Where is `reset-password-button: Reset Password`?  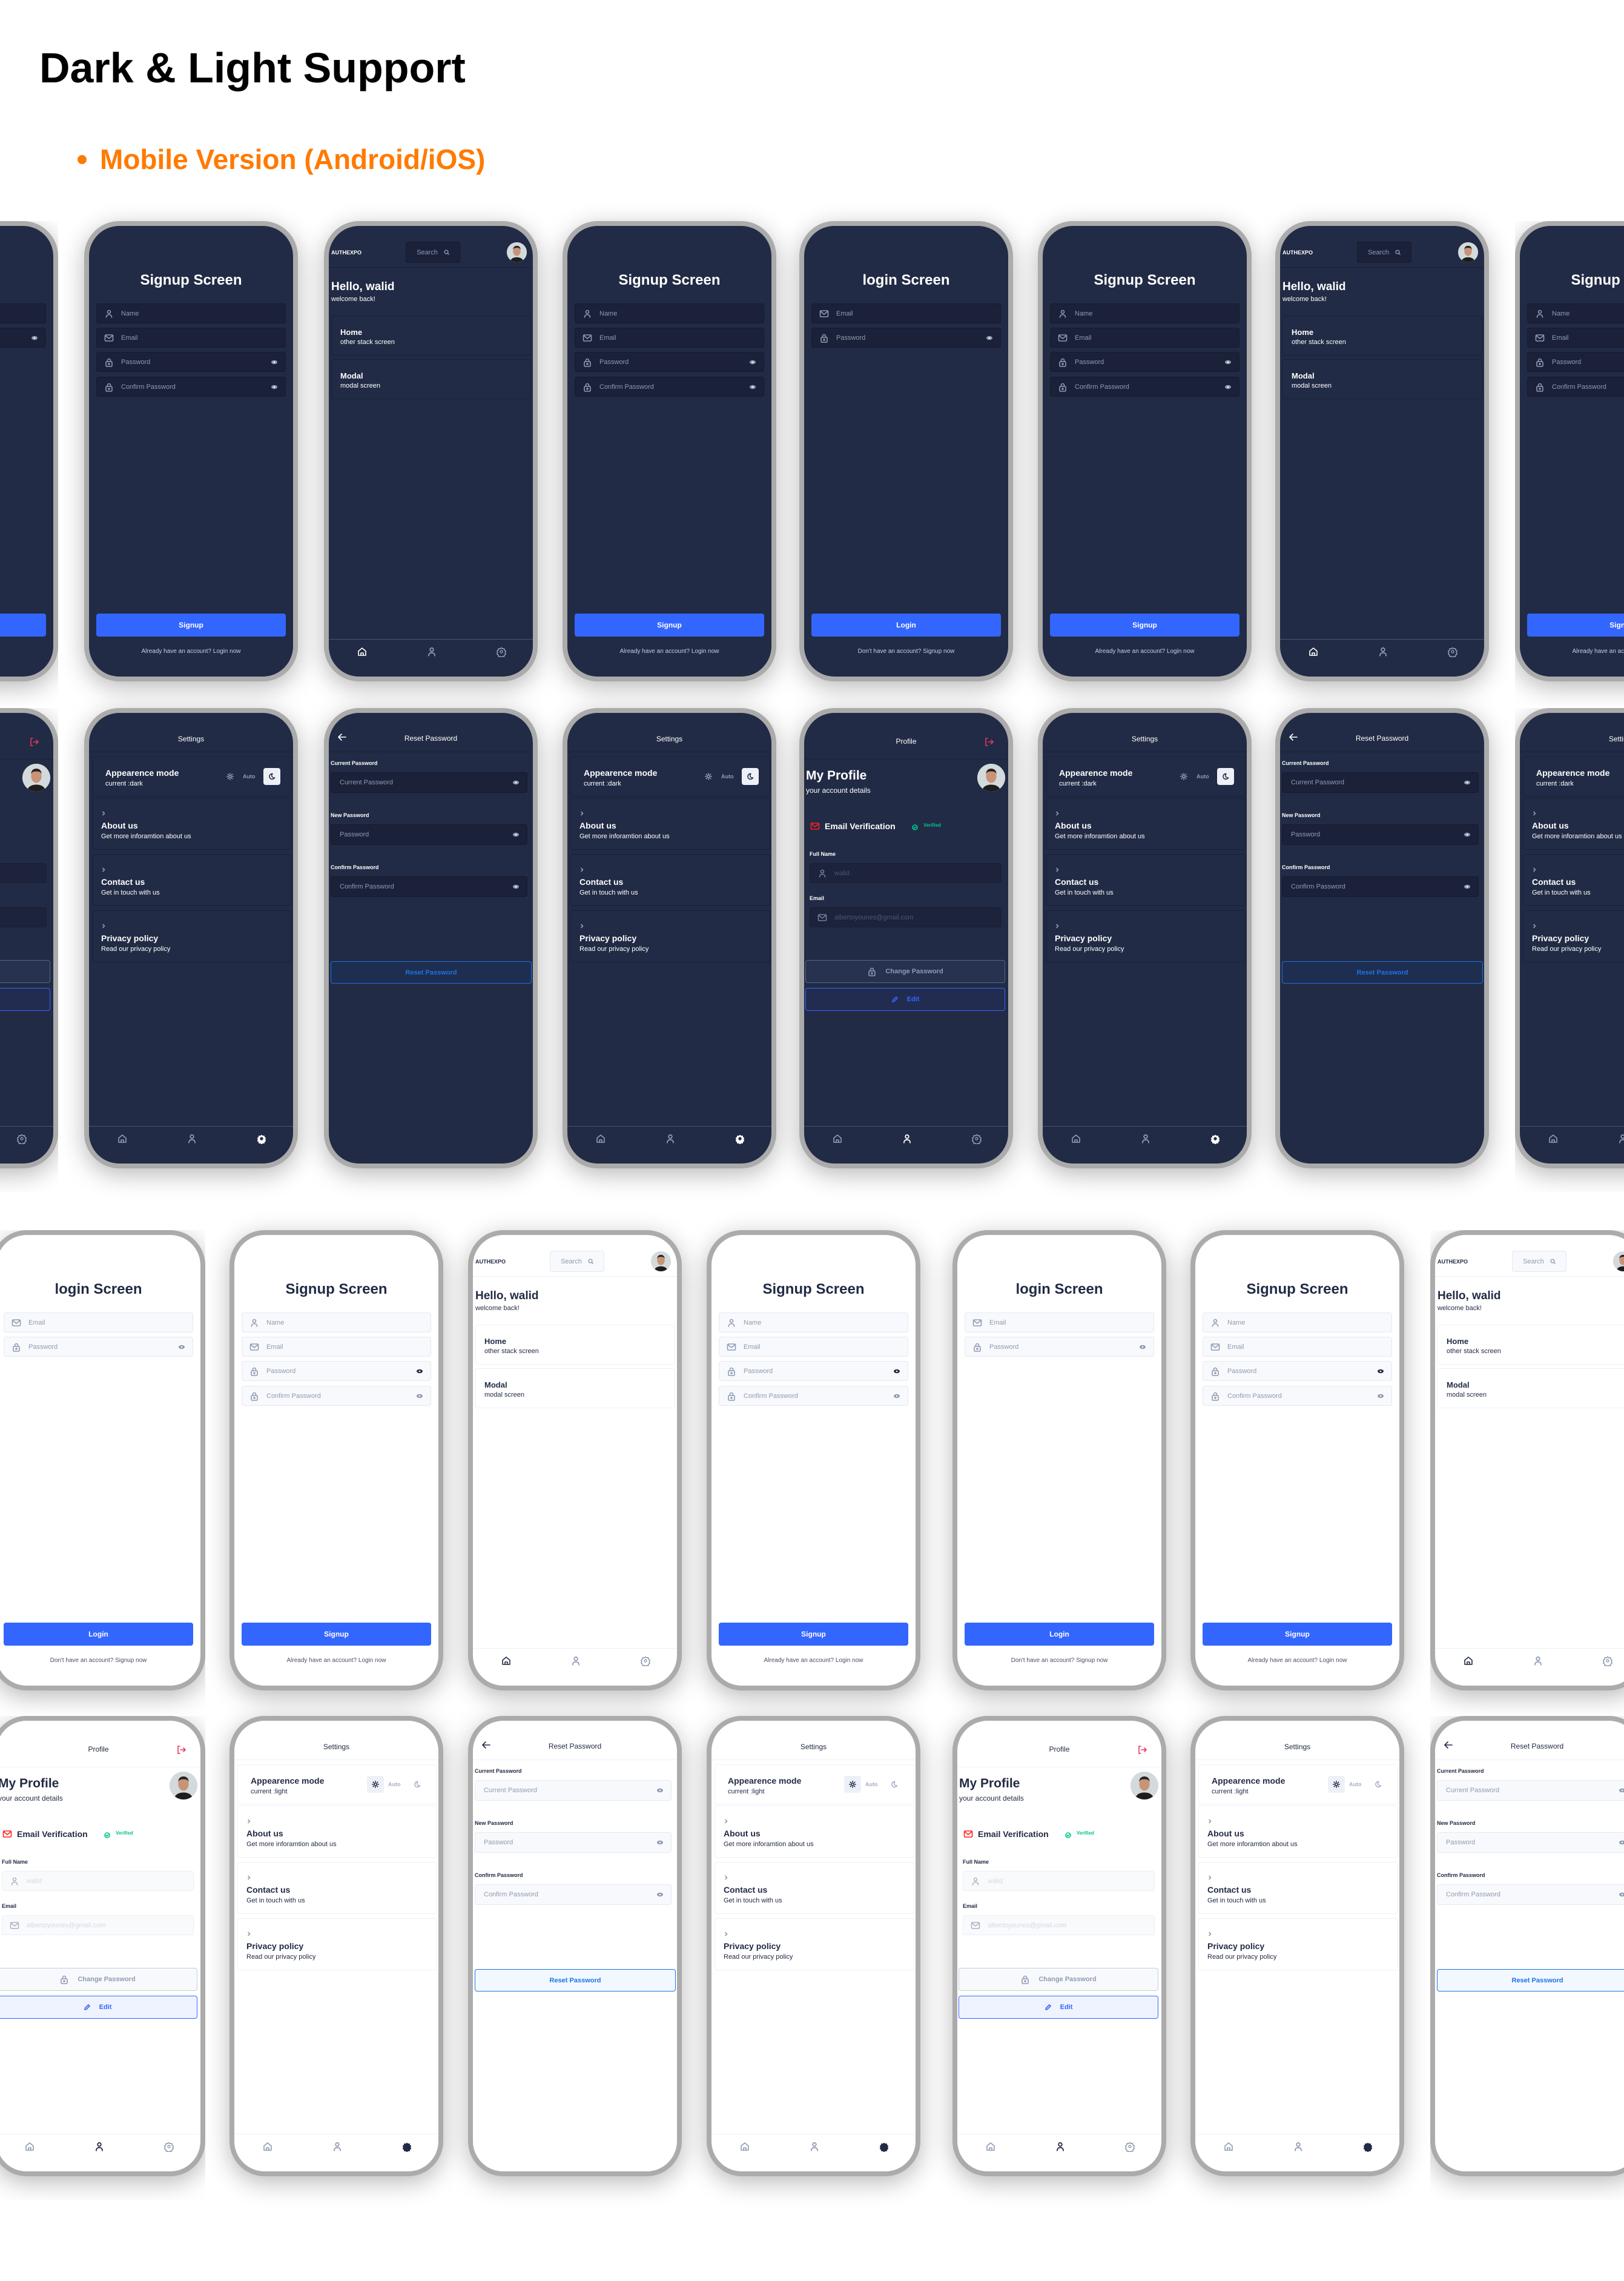
reset-password-button: Reset Password is located at coordinates (431, 973).